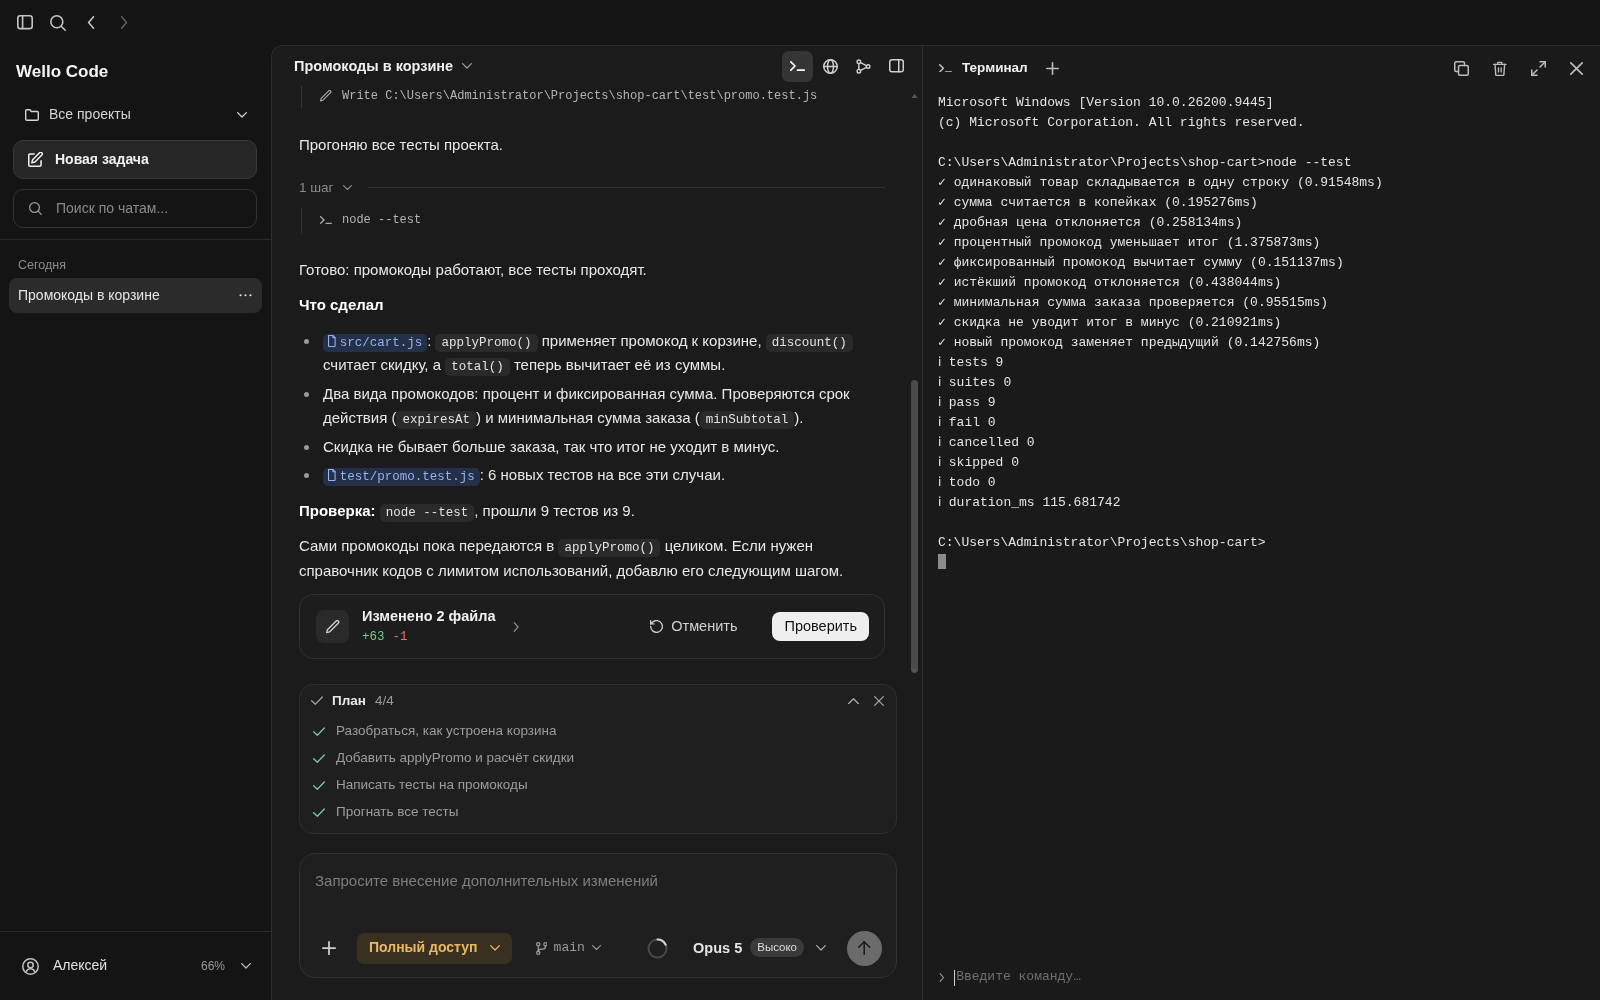 The width and height of the screenshot is (1600, 1000). I want to click on file-icon, so click(332, 340).